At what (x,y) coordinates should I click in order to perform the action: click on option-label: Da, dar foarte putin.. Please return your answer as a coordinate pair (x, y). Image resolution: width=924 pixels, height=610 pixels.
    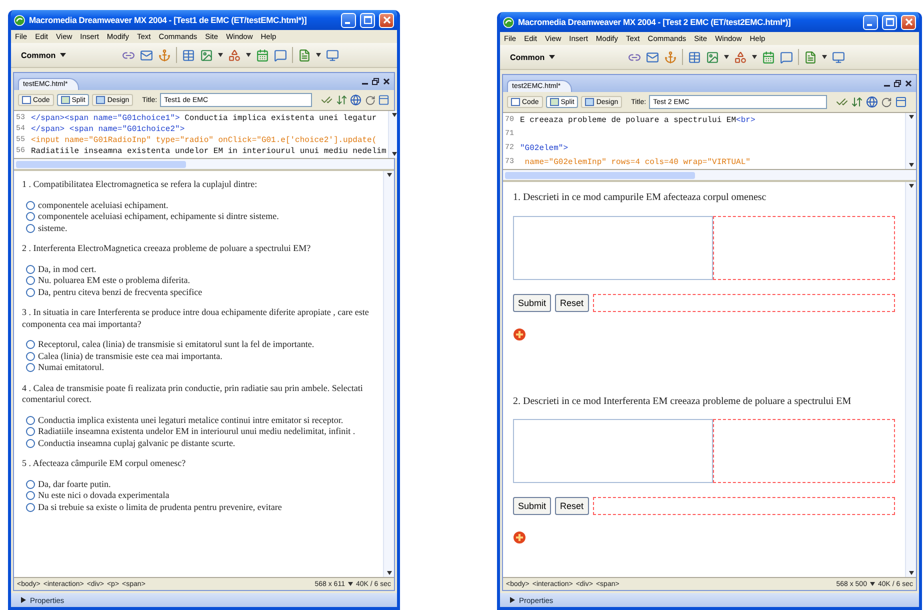
    Looking at the image, I should click on (74, 484).